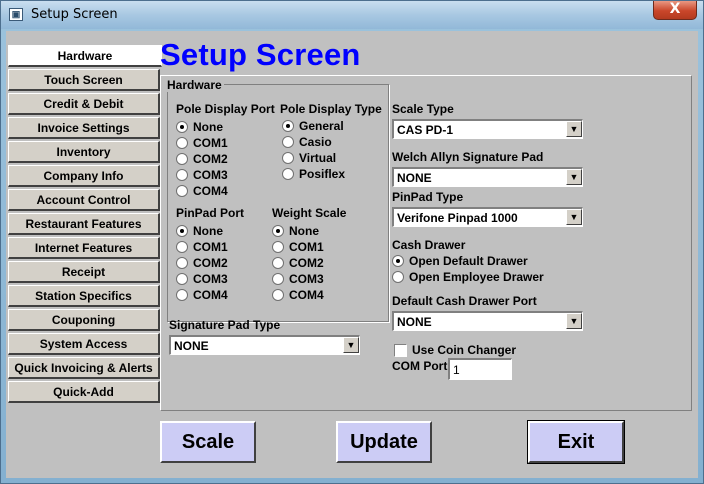 The height and width of the screenshot is (484, 704). Describe the element at coordinates (16, 14) in the screenshot. I see `app-icon: ▣` at that location.